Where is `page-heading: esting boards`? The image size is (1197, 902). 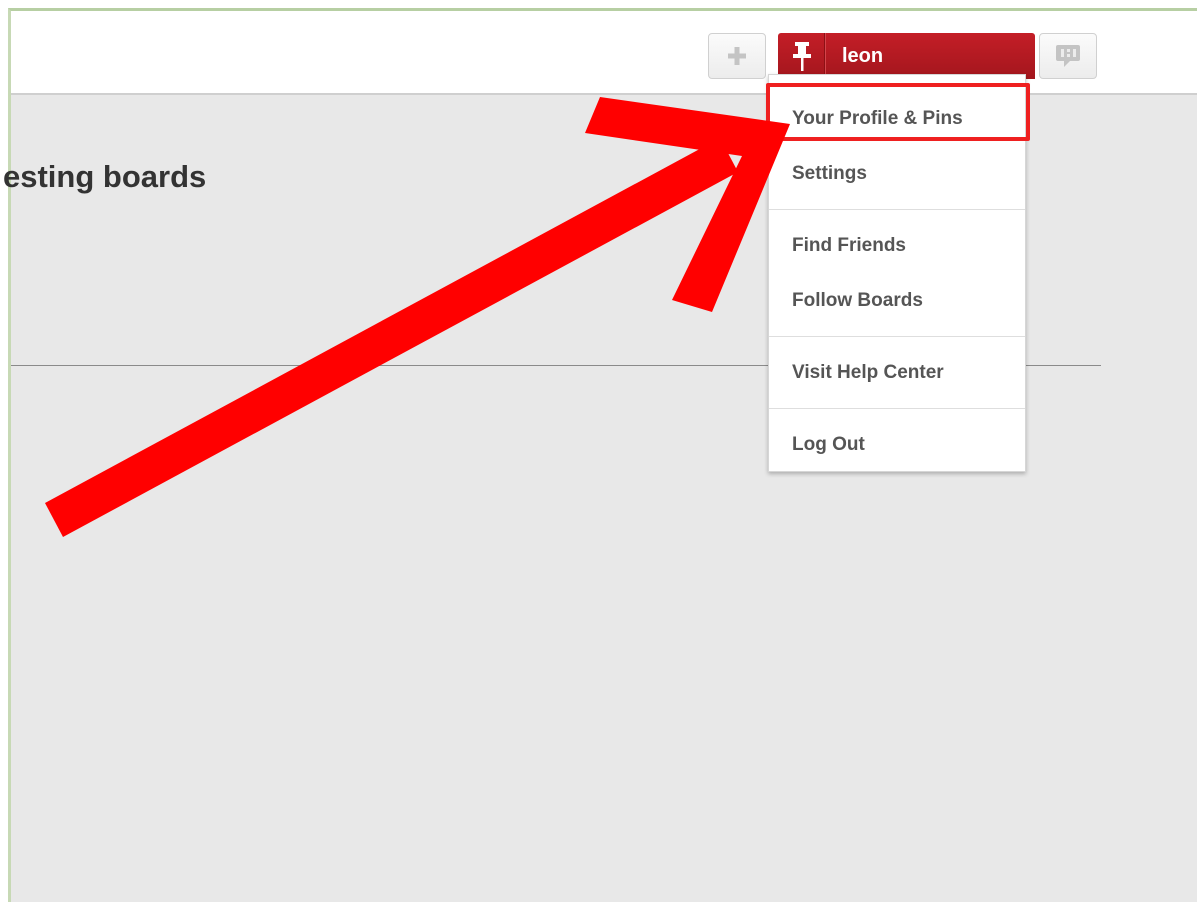
page-heading: esting boards is located at coordinates (105, 176).